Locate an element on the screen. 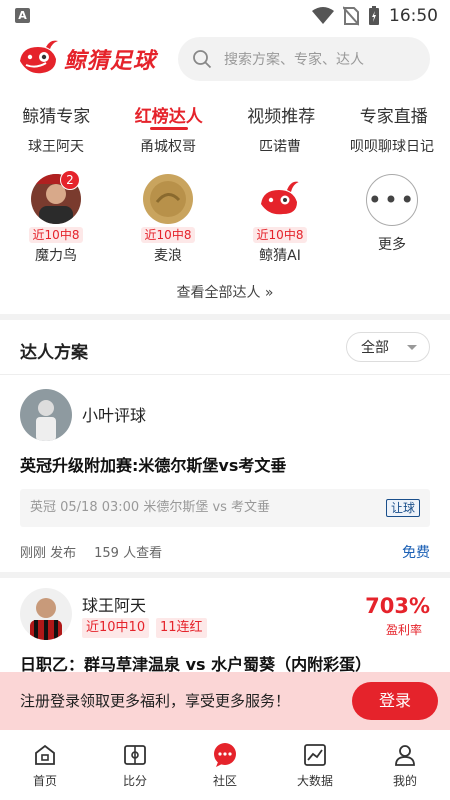 The height and width of the screenshot is (800, 450). tab-red-list-talents: 红榜达人 is located at coordinates (169, 114).